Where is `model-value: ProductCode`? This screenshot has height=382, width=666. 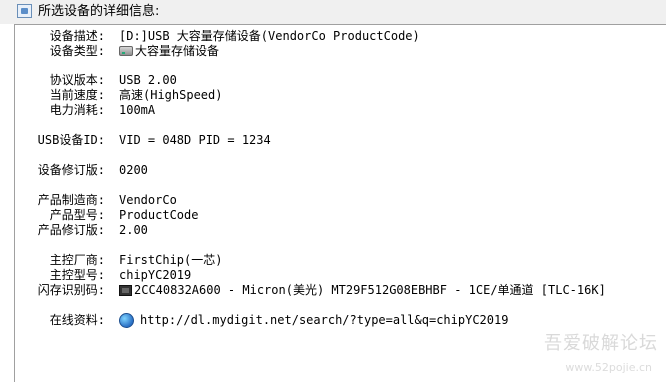 model-value: ProductCode is located at coordinates (159, 215).